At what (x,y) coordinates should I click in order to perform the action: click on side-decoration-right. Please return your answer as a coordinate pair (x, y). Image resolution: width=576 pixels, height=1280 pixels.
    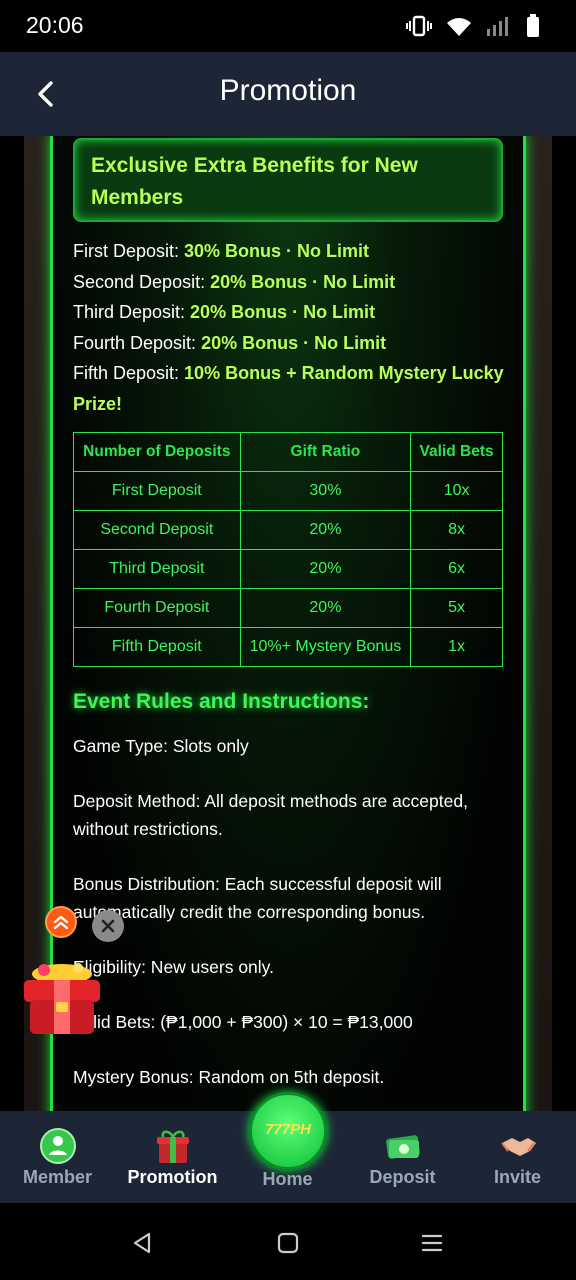
    Looking at the image, I should click on (539, 623).